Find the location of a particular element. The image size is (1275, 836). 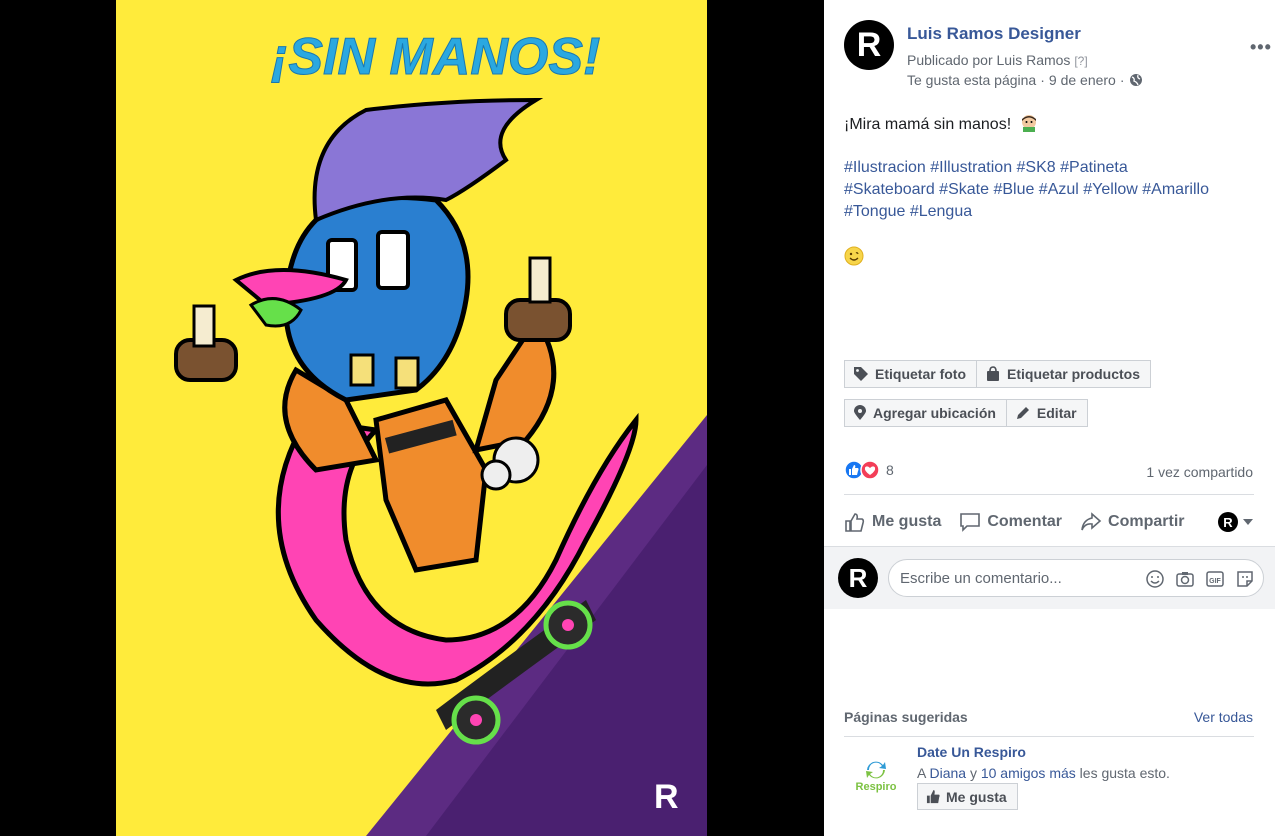

caption-text: ¡Mira mamá sin manos! is located at coordinates (928, 124).